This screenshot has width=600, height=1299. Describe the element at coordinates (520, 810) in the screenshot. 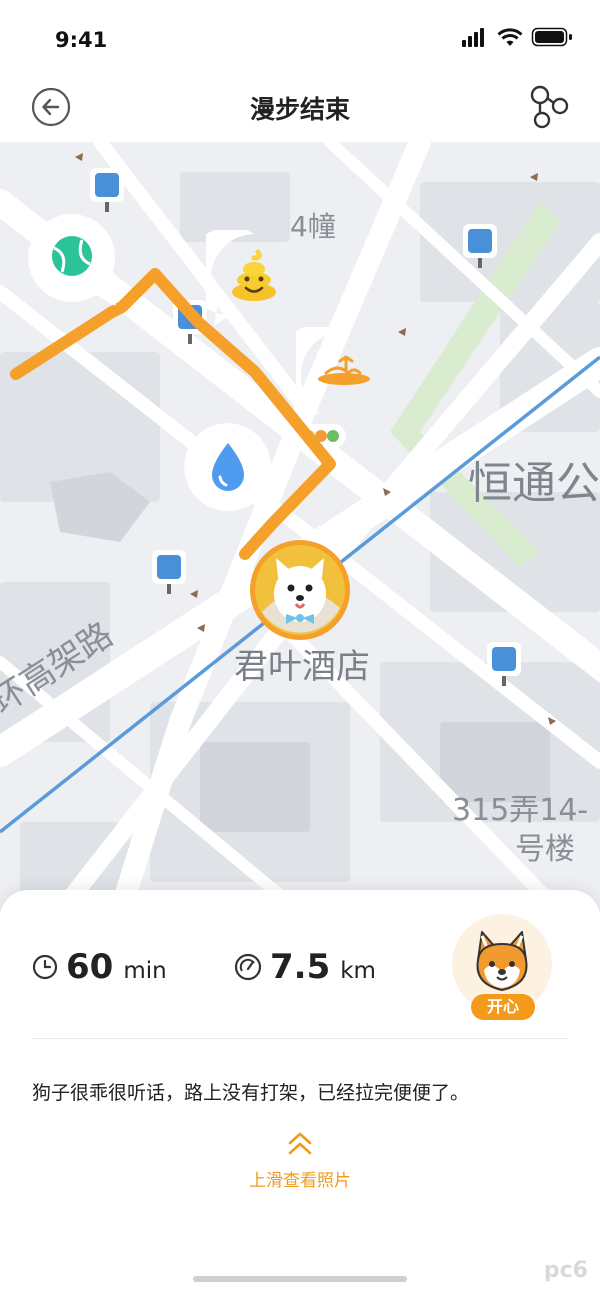

I see `map-label-315-line1: 315弄14-` at that location.